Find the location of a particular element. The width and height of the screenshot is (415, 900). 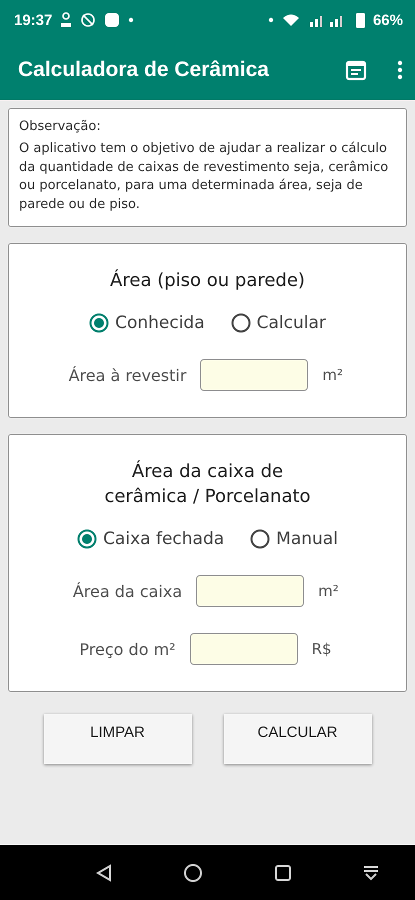

radio-label: Conhecida is located at coordinates (160, 323).